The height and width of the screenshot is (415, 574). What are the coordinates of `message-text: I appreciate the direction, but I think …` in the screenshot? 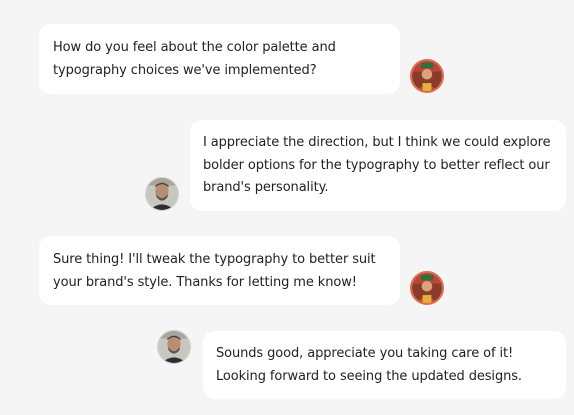 It's located at (377, 165).